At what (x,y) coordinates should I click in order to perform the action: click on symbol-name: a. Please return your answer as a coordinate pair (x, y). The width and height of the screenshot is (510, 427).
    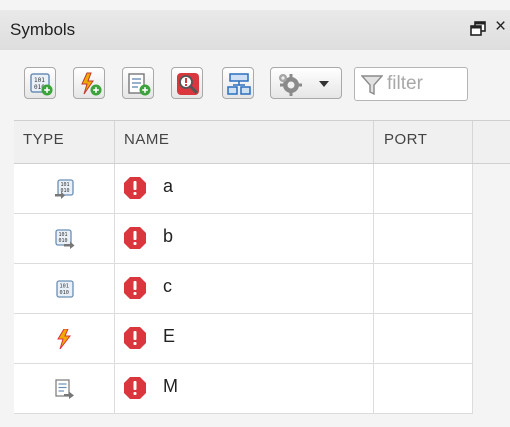
    Looking at the image, I should click on (168, 186).